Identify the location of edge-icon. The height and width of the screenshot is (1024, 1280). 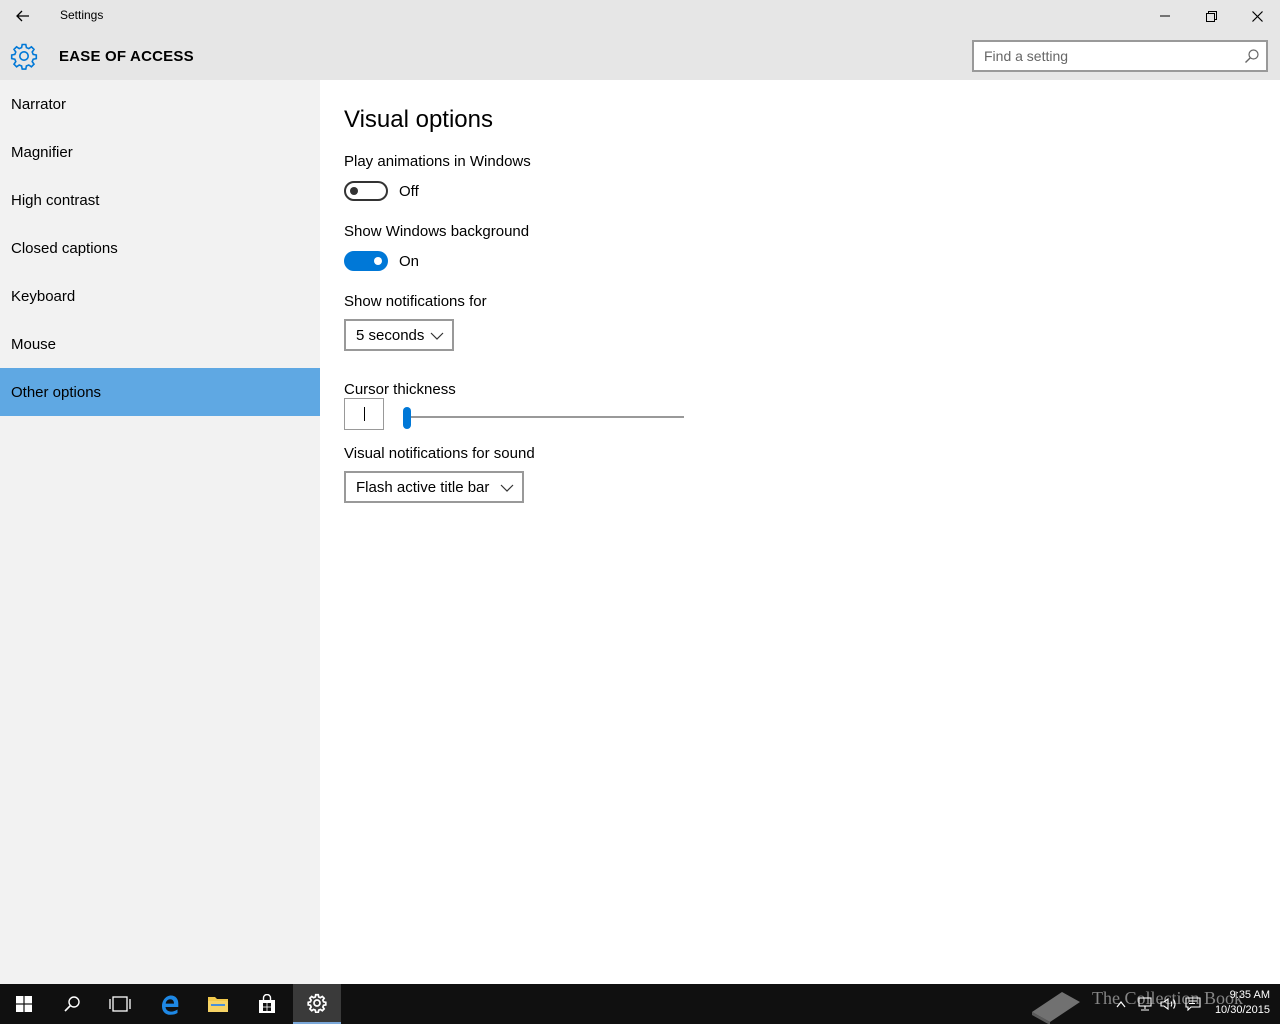
(170, 1005).